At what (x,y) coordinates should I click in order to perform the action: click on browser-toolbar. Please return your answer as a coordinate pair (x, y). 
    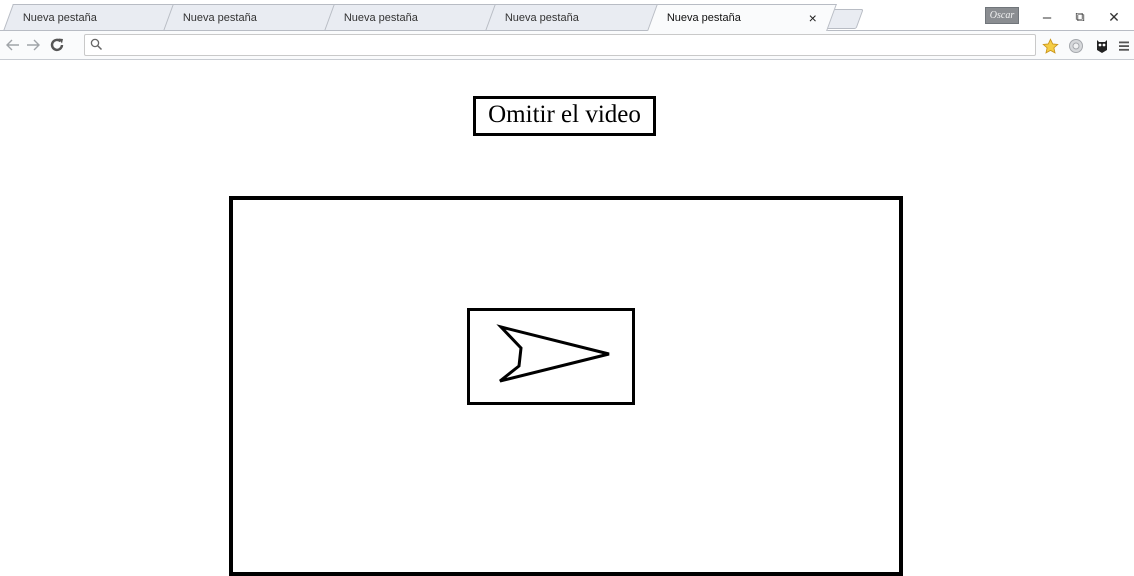
    Looking at the image, I should click on (567, 45).